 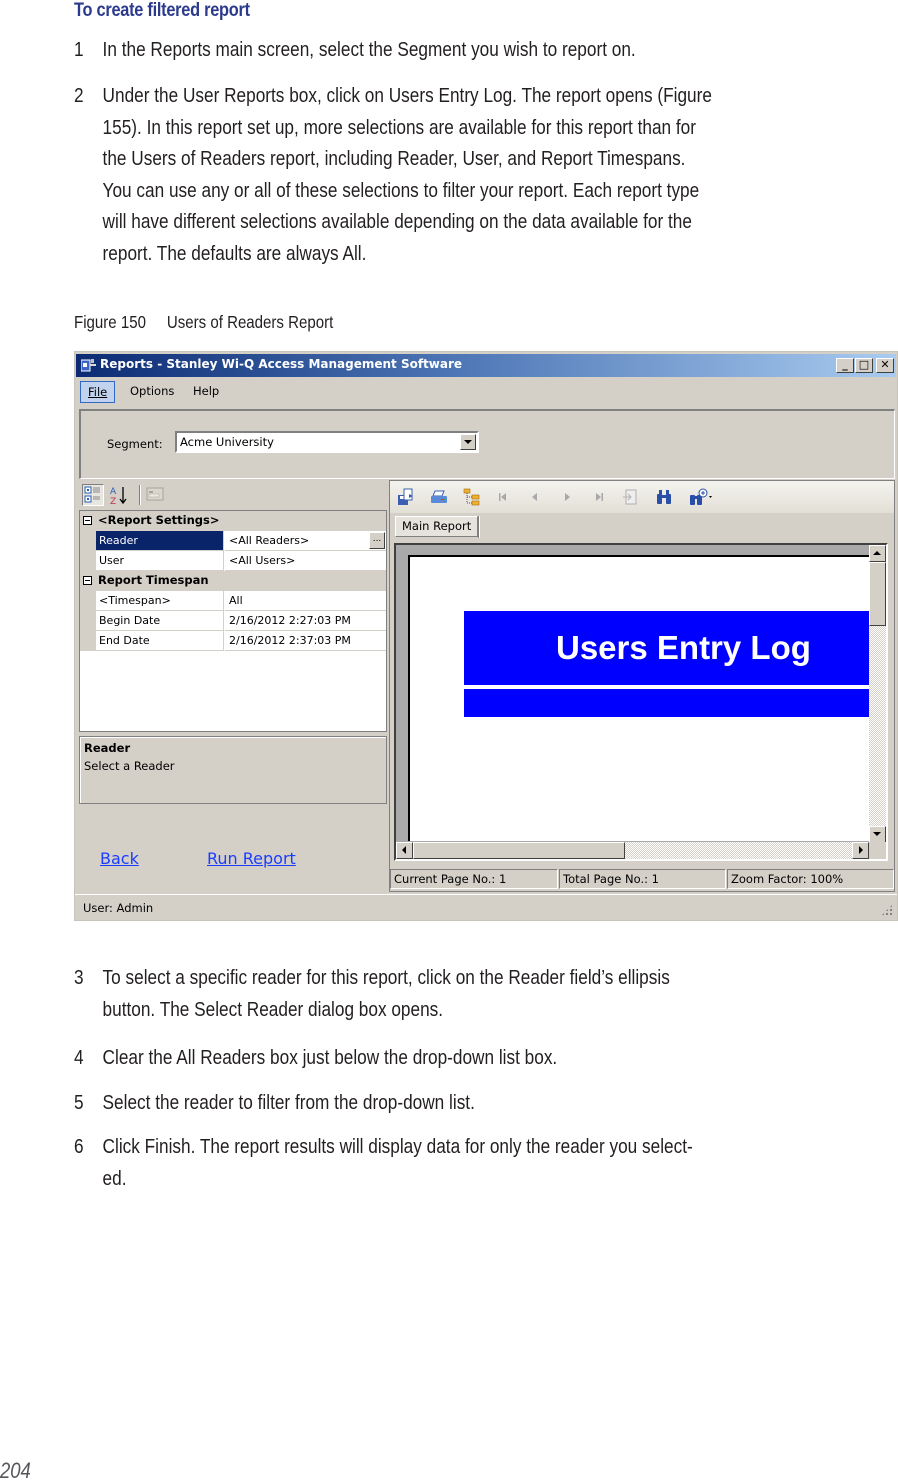 I want to click on tab-main-report: Main Report, so click(x=437, y=526).